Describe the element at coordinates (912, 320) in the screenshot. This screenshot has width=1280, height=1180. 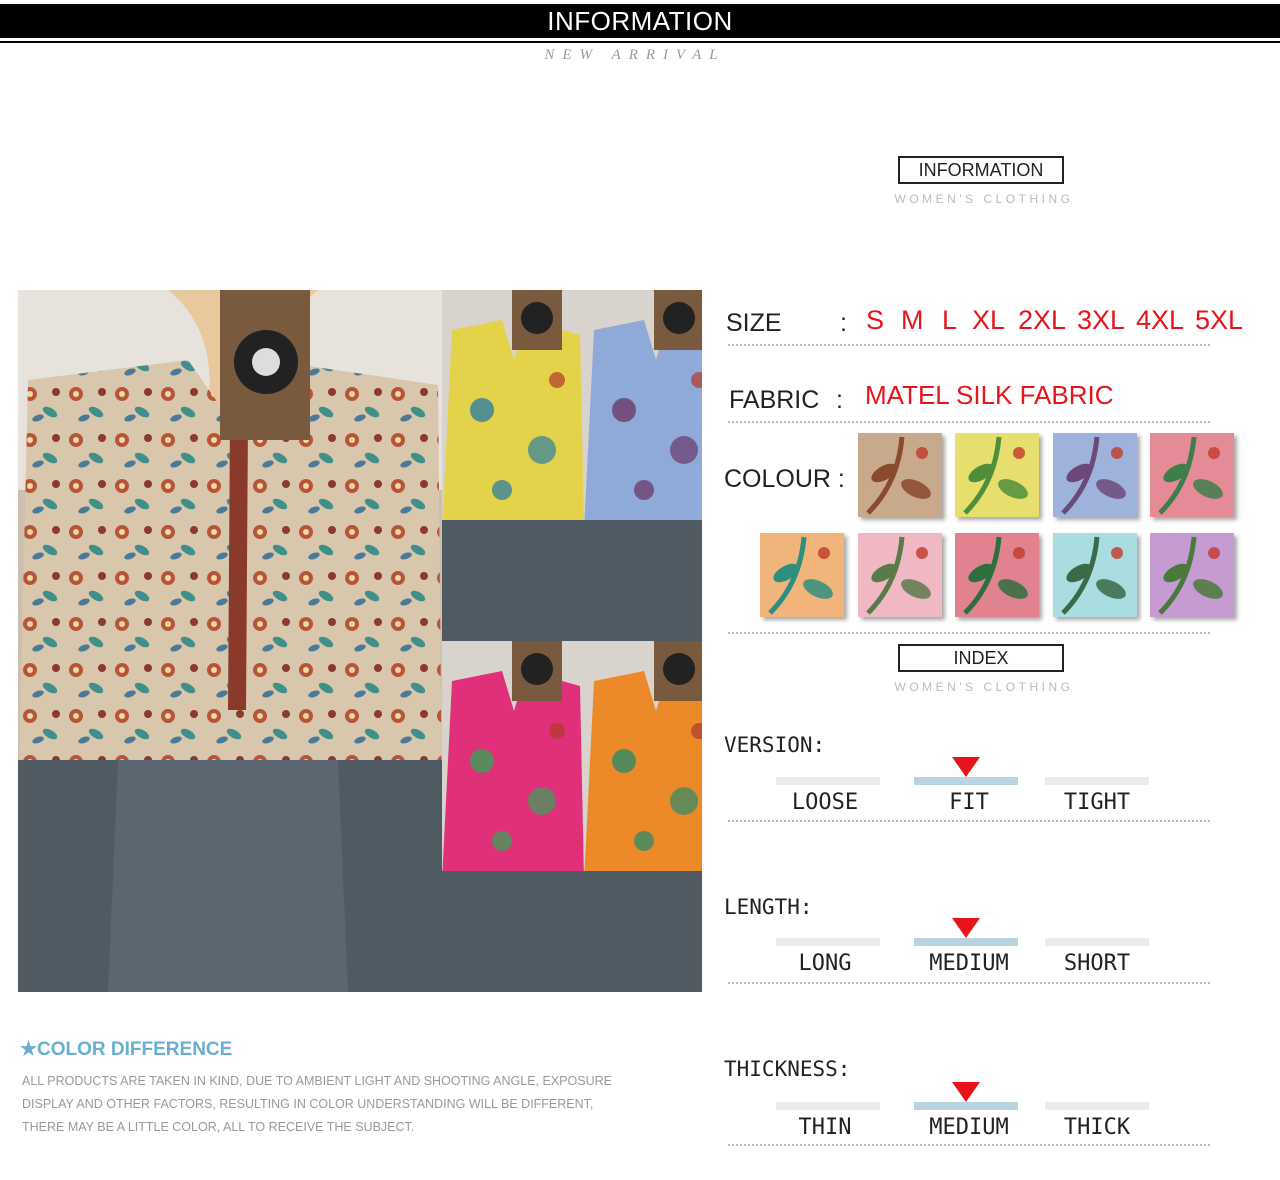
I see `size-option: M` at that location.